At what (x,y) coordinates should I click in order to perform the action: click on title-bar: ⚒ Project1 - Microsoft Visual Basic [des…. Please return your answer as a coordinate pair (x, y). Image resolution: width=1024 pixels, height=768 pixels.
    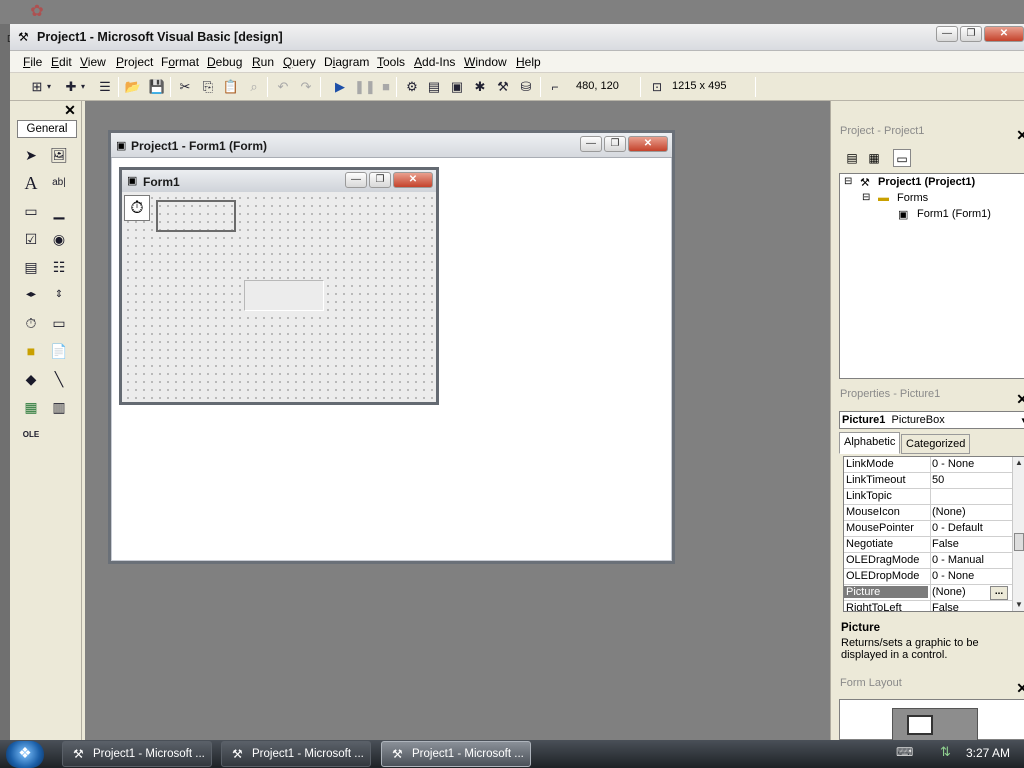
    Looking at the image, I should click on (517, 37).